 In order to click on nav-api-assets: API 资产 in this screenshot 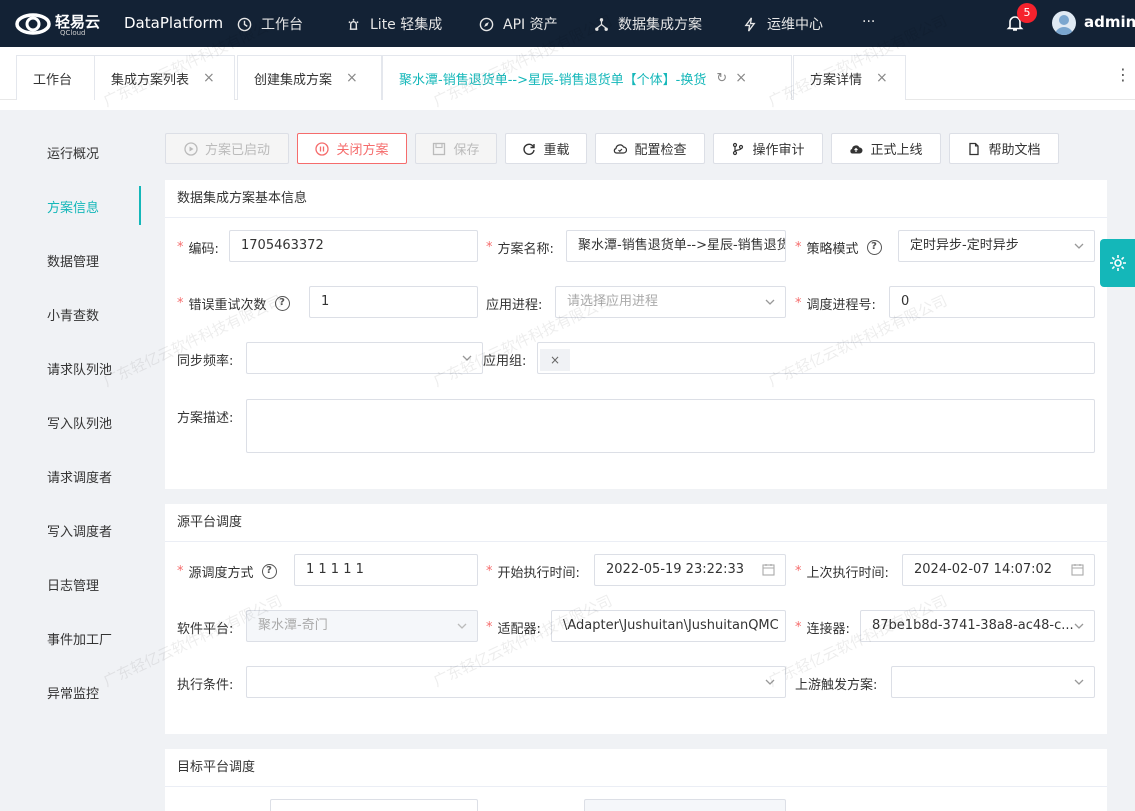, I will do `click(518, 24)`.